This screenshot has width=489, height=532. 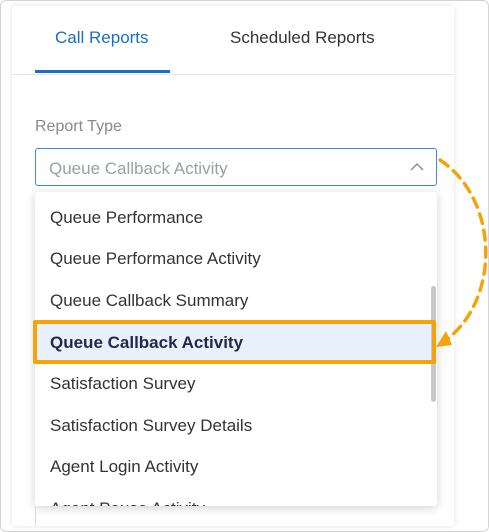 What do you see at coordinates (302, 38) in the screenshot?
I see `tab-scheduled-reports: Scheduled Reports` at bounding box center [302, 38].